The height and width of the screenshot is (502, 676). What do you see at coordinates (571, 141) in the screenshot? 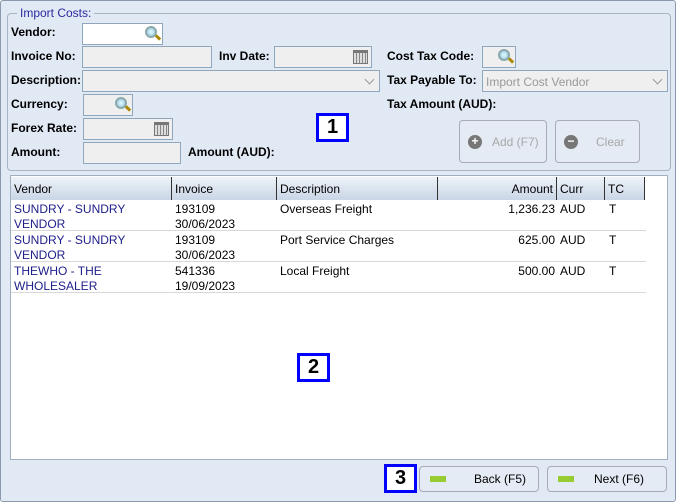
I see `minus-icon: −` at bounding box center [571, 141].